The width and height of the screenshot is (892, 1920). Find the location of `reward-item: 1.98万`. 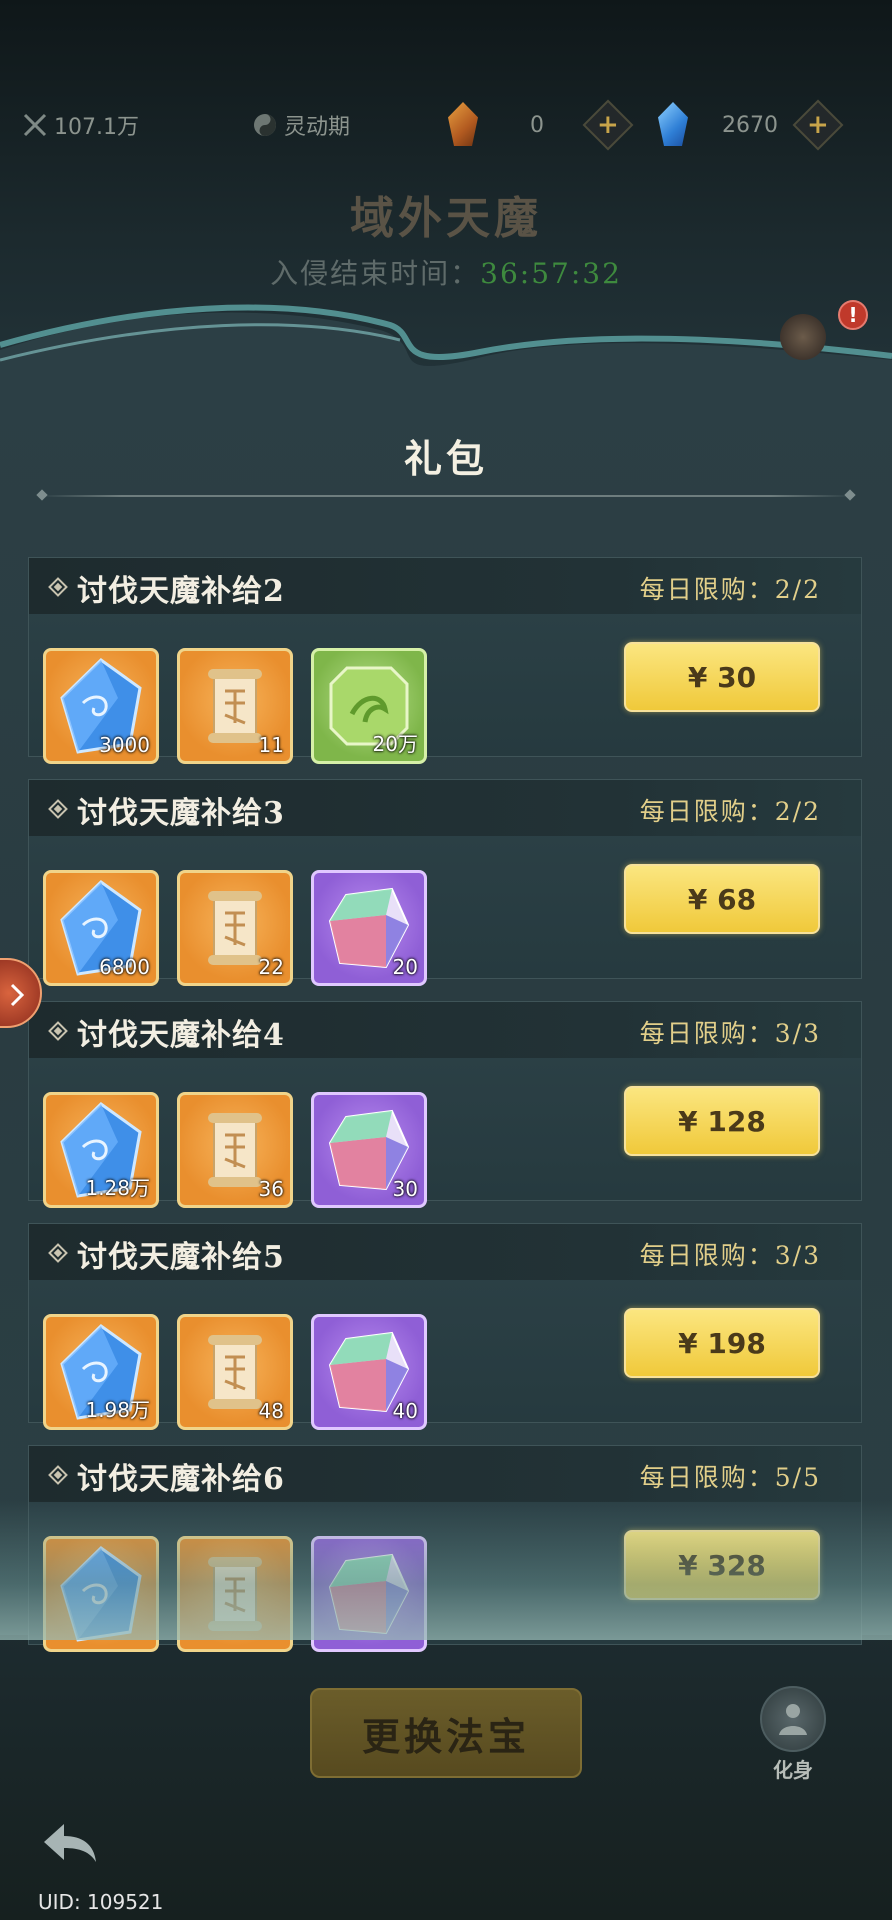

reward-item: 1.98万 is located at coordinates (101, 1372).